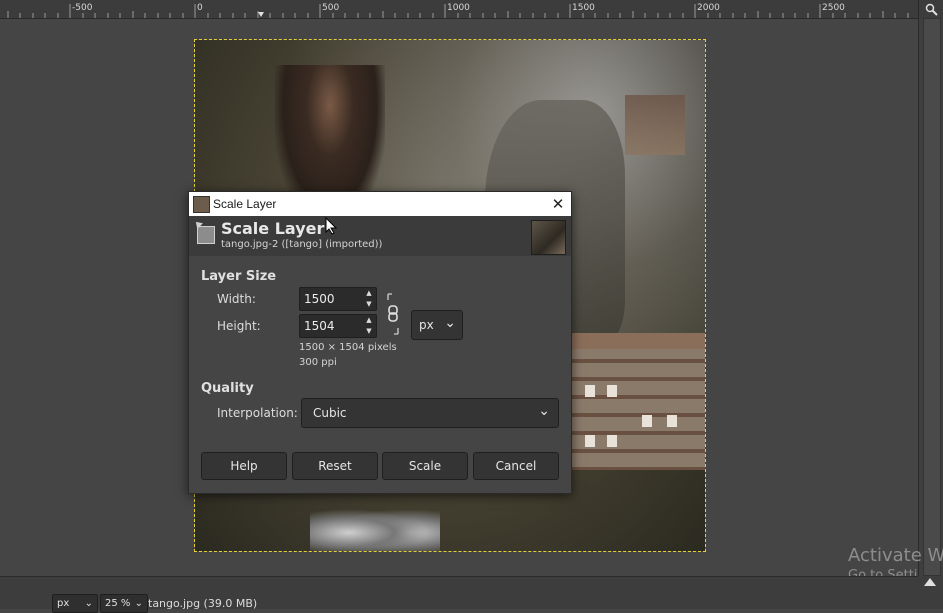 The image size is (943, 613). Describe the element at coordinates (930, 592) in the screenshot. I see `scroll-corner` at that location.